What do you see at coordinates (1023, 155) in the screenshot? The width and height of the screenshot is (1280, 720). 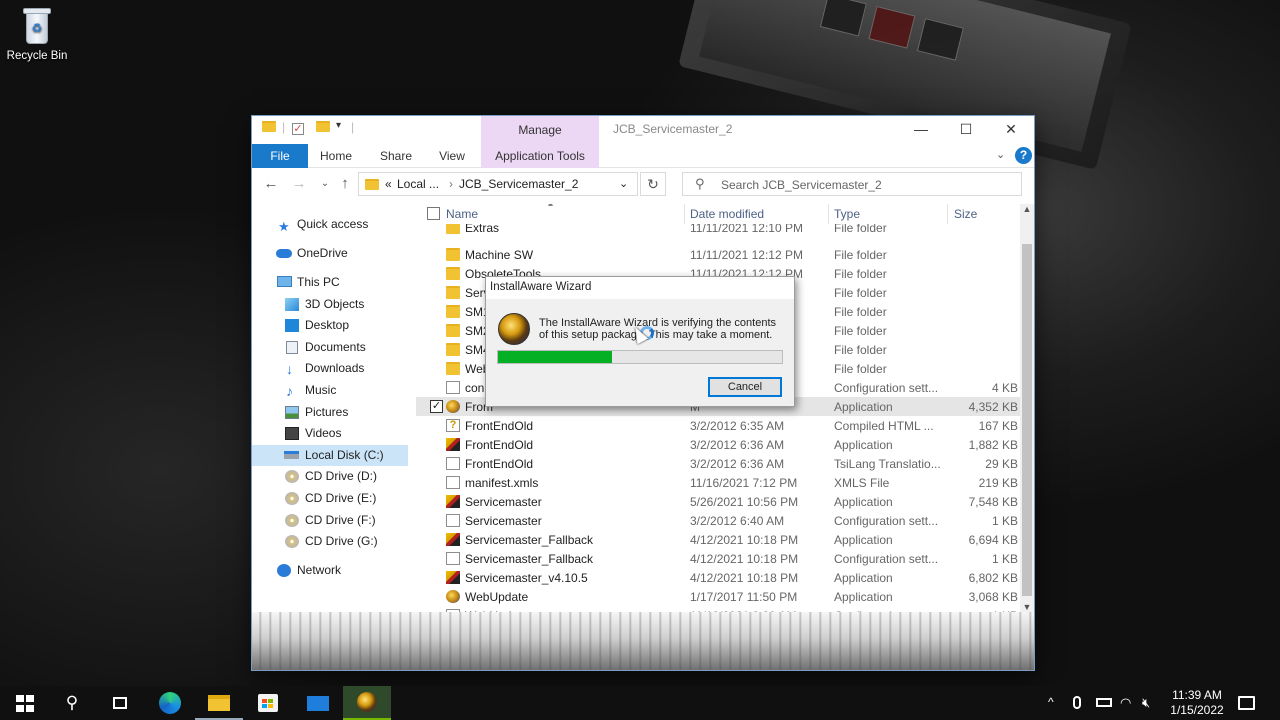 I see `help-icon: ?` at bounding box center [1023, 155].